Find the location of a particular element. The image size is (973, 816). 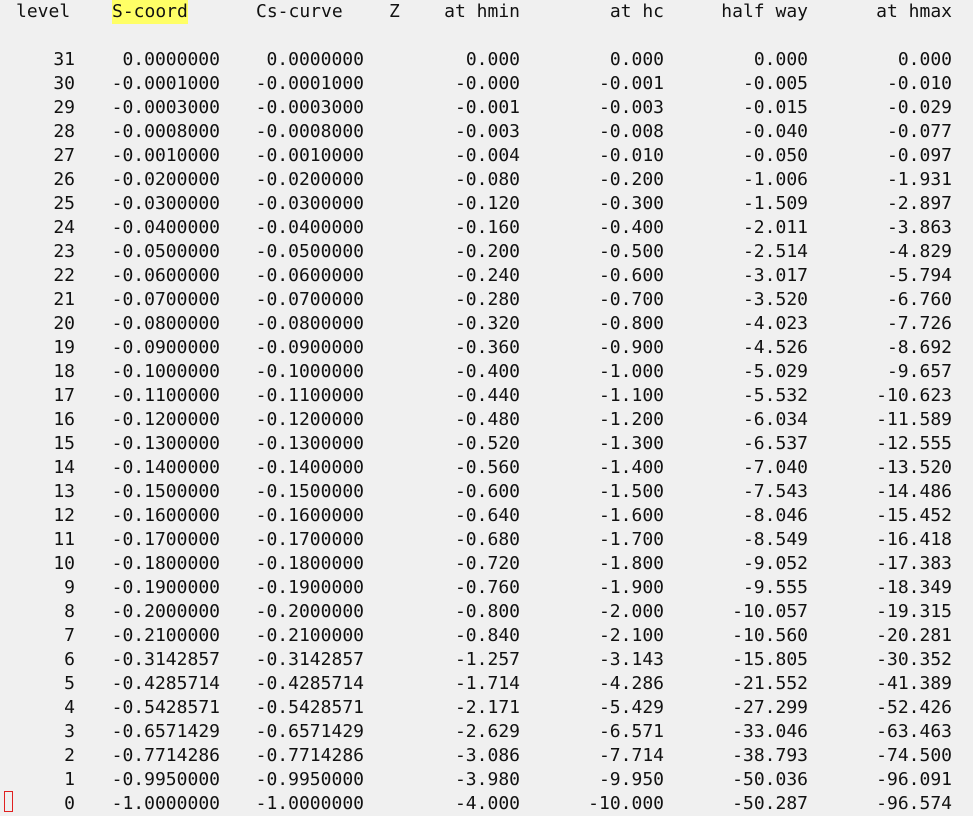

cell-at-hmin: -1.714 is located at coordinates (487, 683).